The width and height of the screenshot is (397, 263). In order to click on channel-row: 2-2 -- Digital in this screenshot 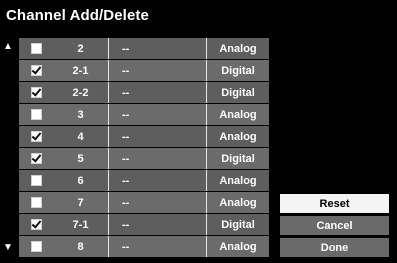, I will do `click(144, 92)`.